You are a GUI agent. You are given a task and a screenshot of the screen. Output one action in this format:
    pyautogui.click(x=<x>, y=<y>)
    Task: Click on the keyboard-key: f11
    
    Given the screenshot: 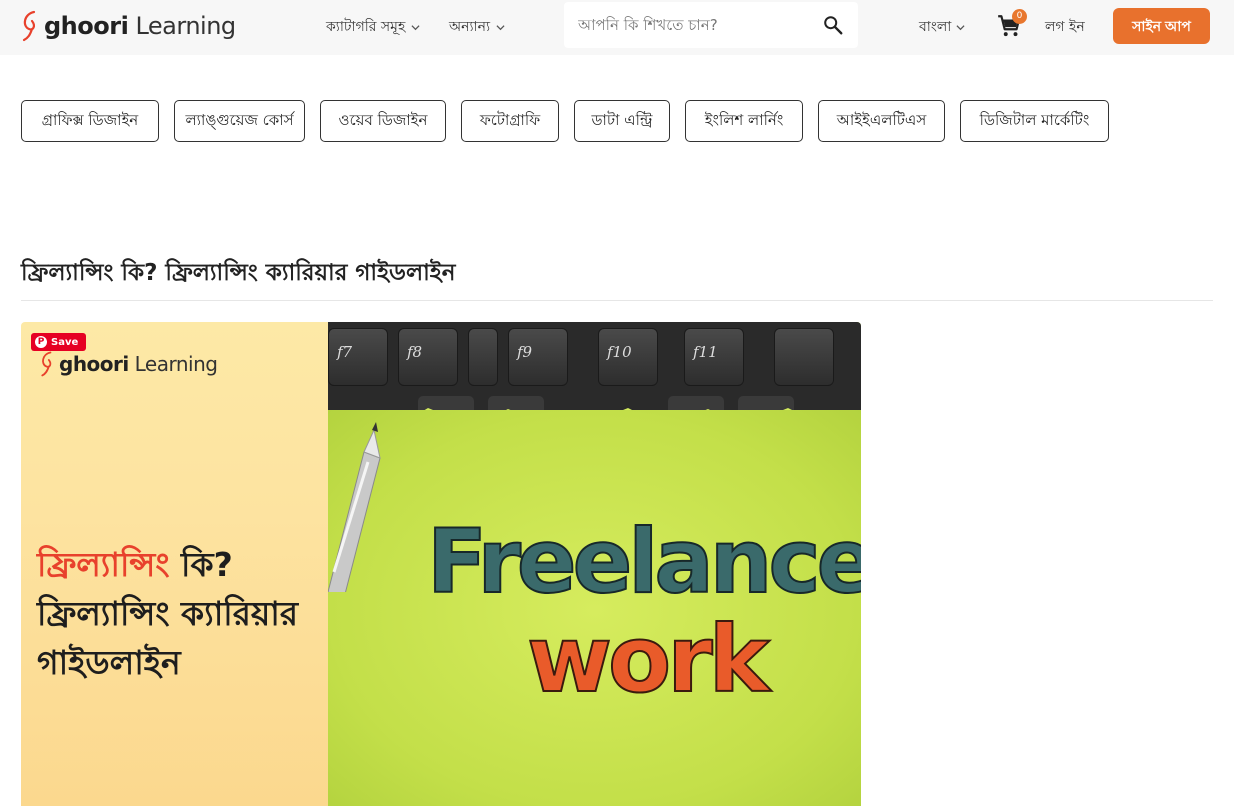 What is the action you would take?
    pyautogui.click(x=714, y=357)
    